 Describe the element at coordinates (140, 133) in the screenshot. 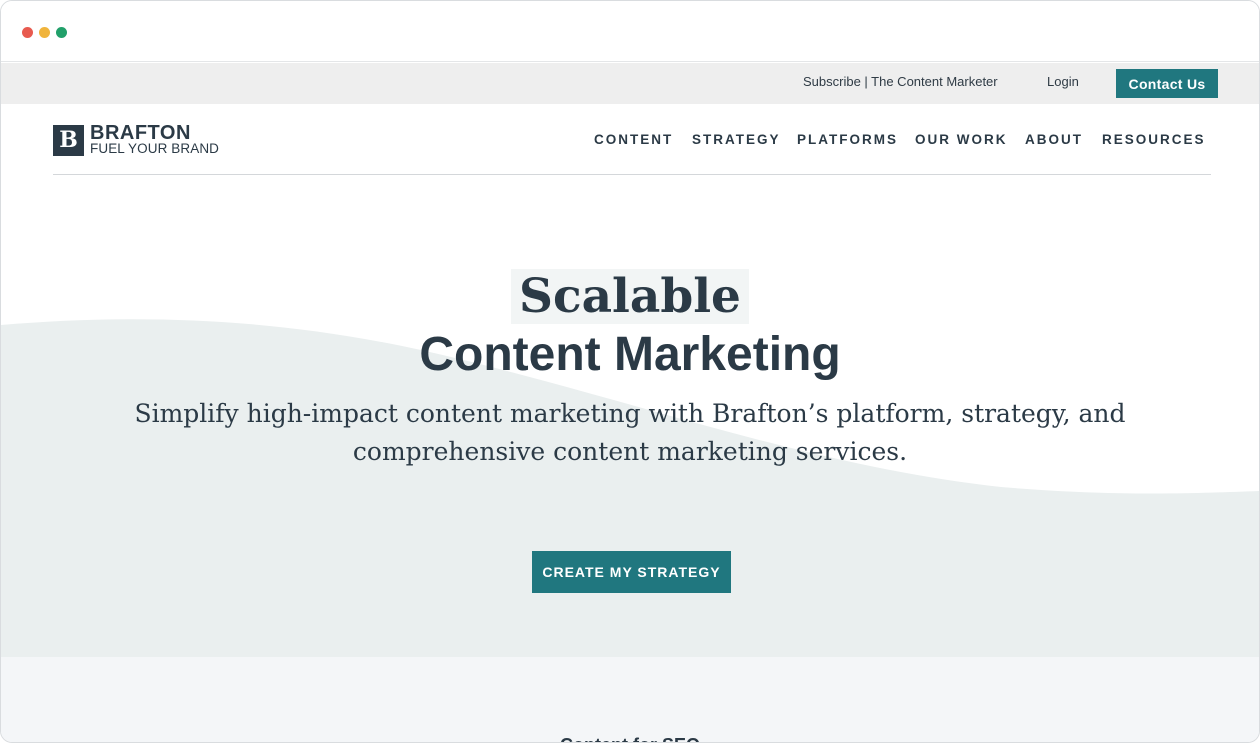

I see `logo-name: BRAFTON` at that location.